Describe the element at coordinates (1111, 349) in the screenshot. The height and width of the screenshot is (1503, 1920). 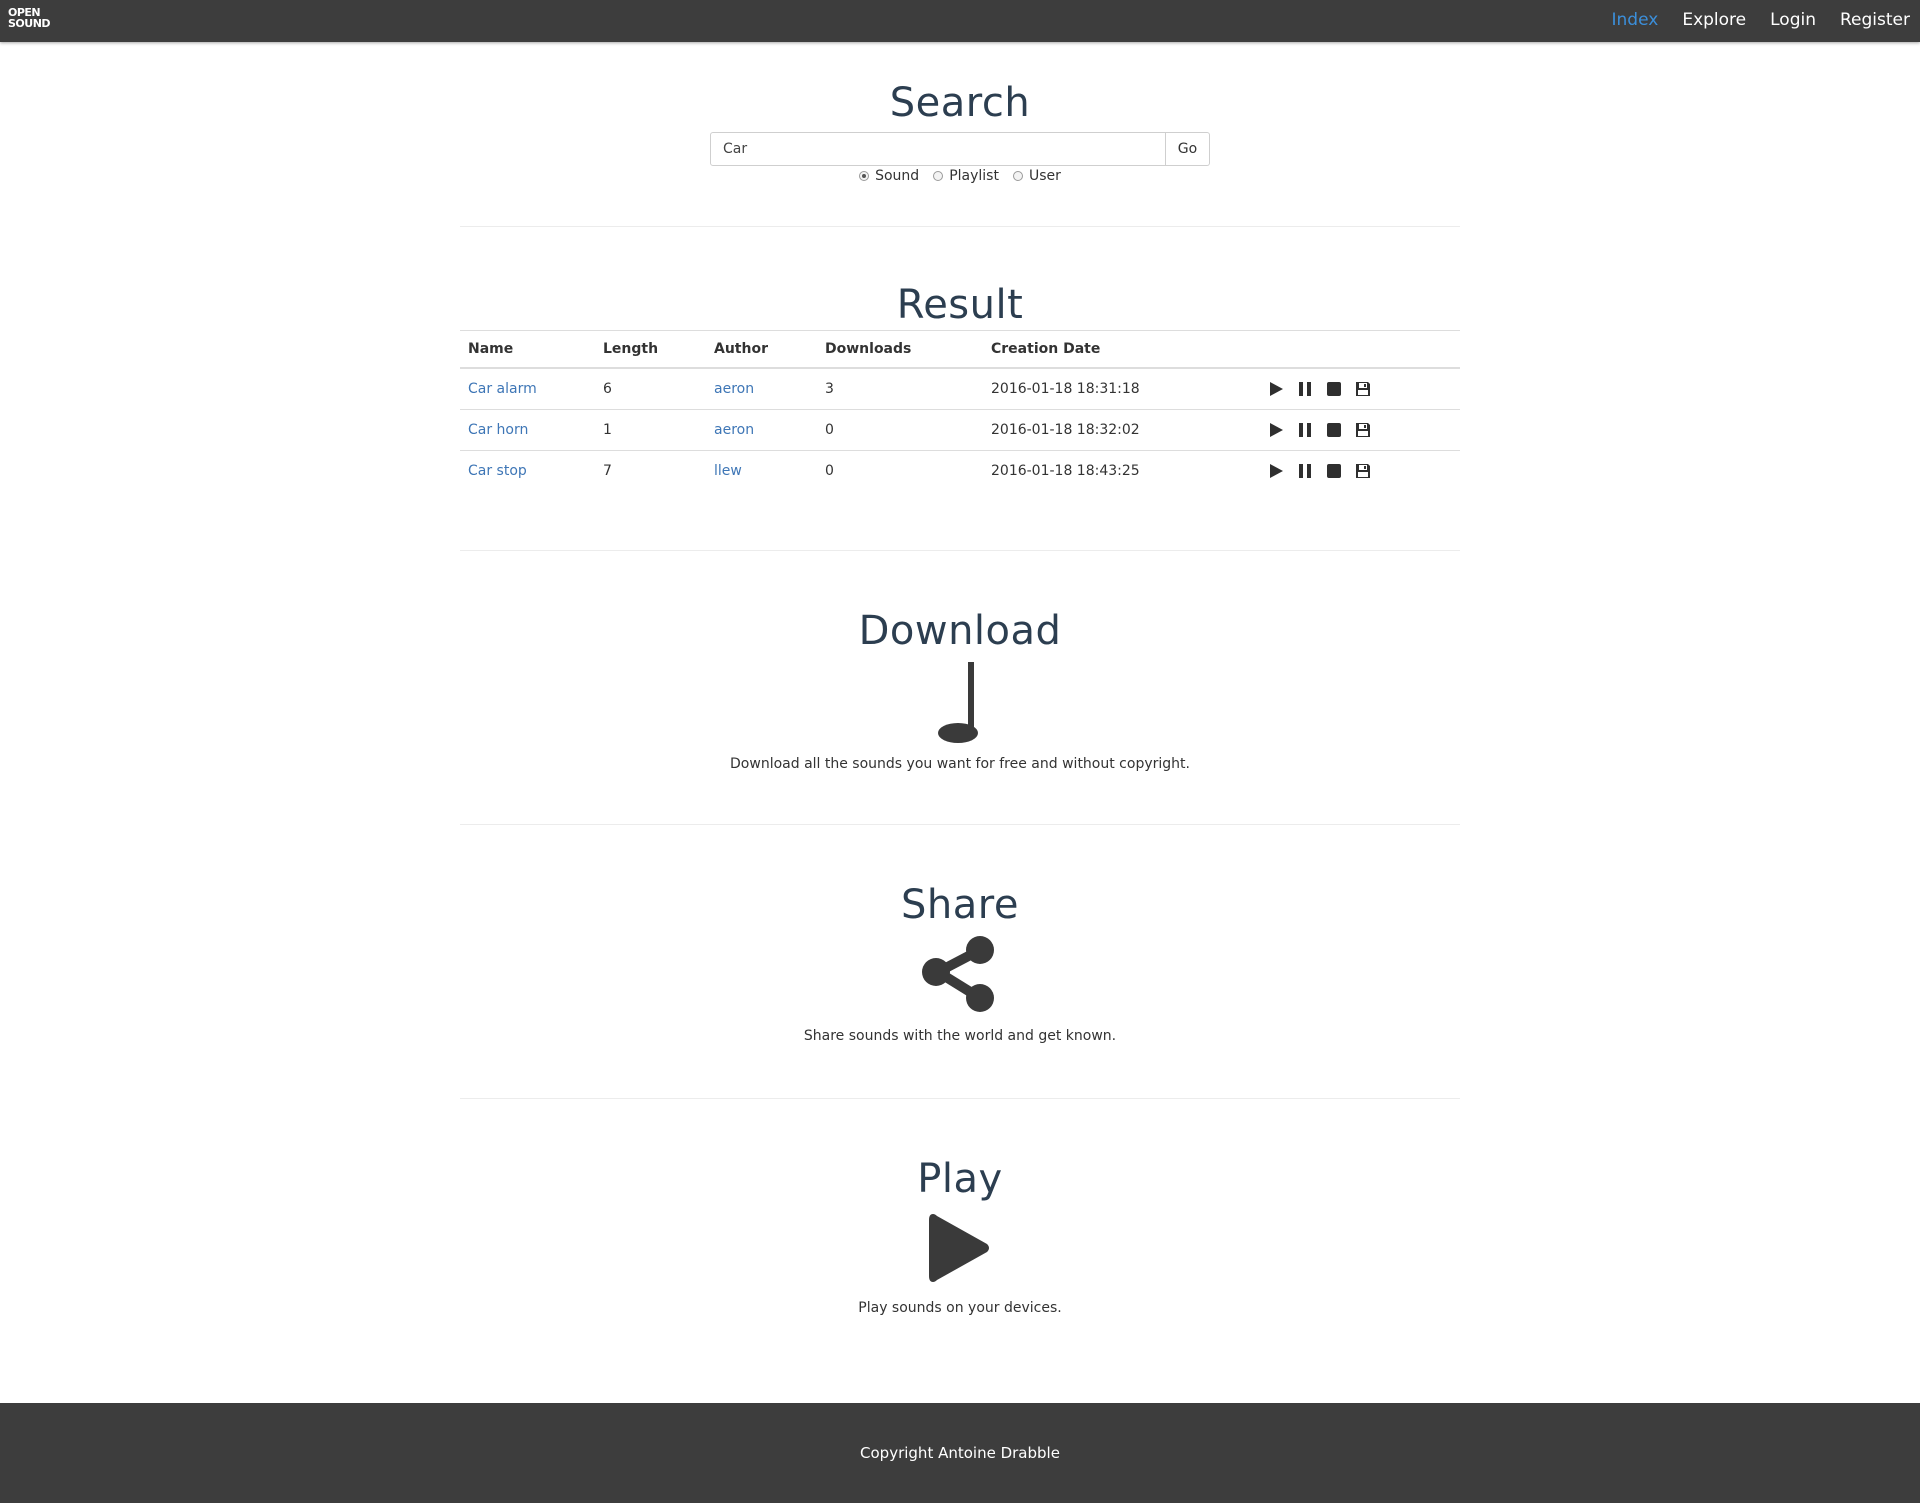
I see `col-header-creation-date: Creation Date` at that location.